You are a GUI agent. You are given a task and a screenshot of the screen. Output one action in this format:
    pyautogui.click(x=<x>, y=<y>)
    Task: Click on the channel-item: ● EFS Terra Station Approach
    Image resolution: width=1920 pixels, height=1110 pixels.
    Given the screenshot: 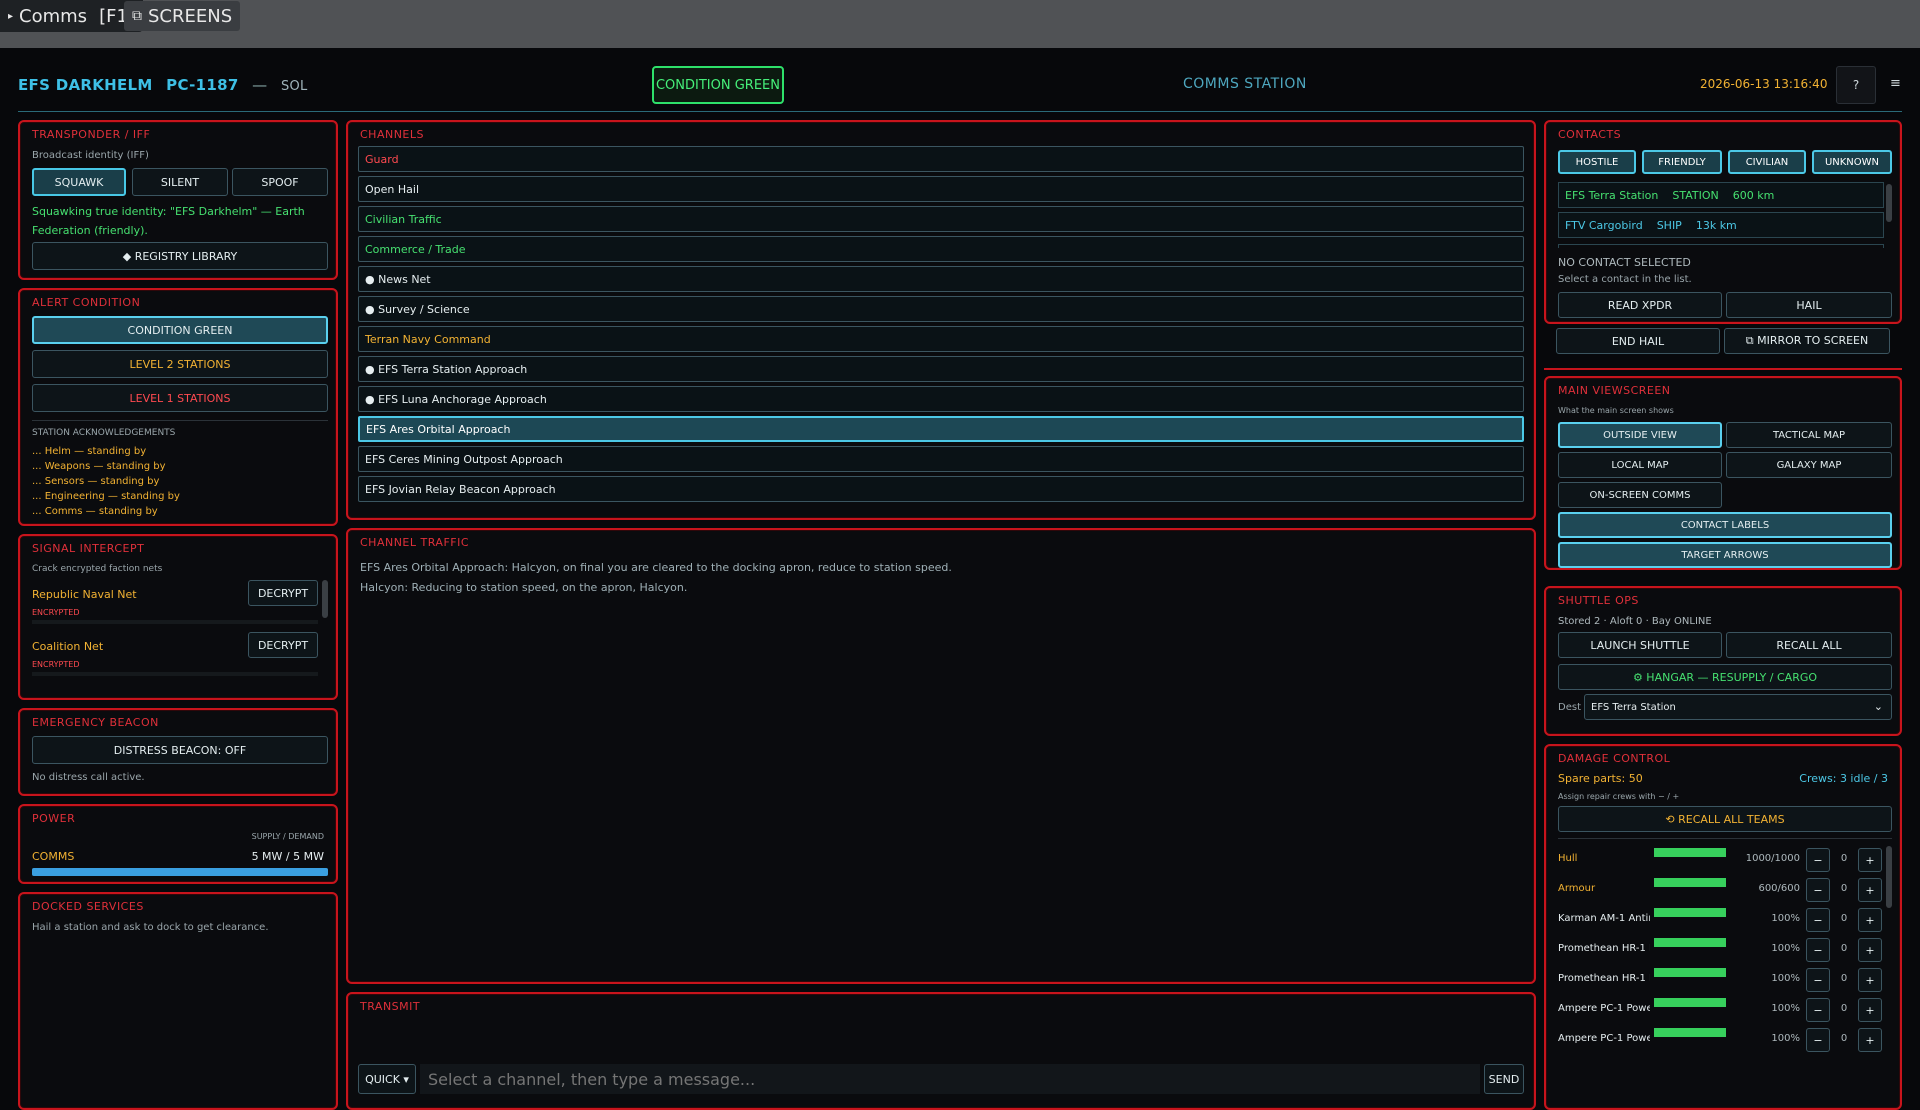 What is the action you would take?
    pyautogui.click(x=941, y=369)
    